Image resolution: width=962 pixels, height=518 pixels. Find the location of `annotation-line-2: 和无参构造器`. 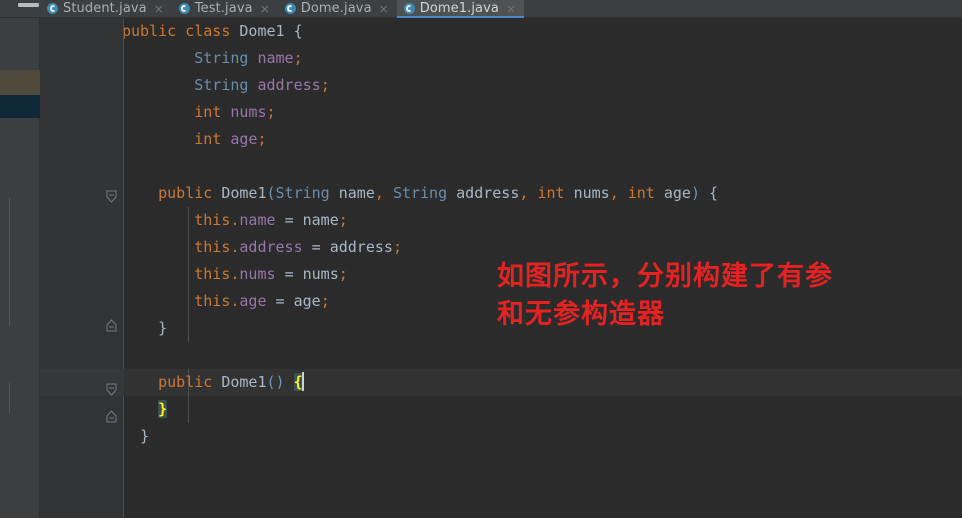

annotation-line-2: 和无参构造器 is located at coordinates (581, 314).